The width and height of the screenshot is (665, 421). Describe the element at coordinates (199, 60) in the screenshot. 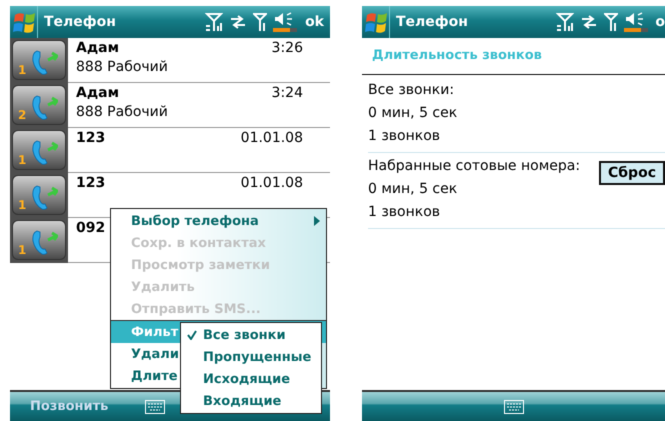

I see `call-entry: Адам 3:26 888 Рабочий` at that location.